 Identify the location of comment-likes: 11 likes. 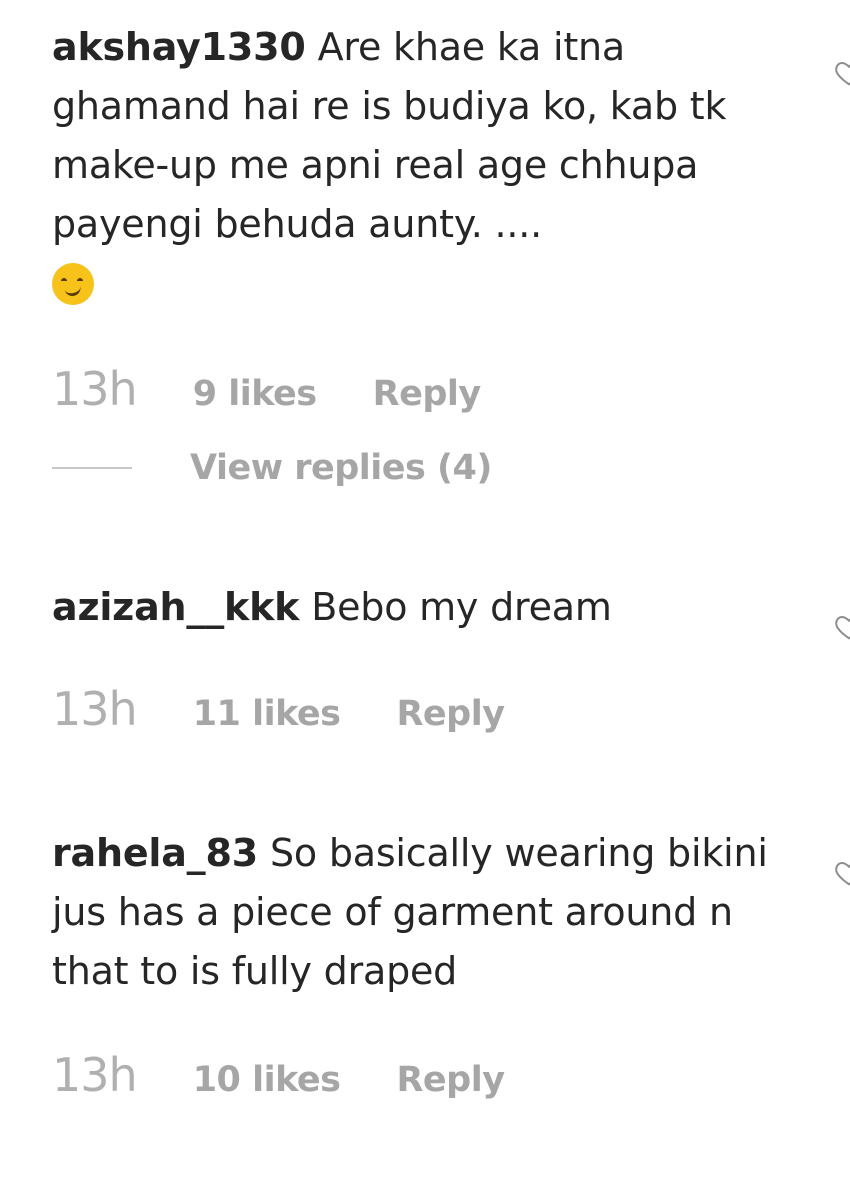
(267, 714).